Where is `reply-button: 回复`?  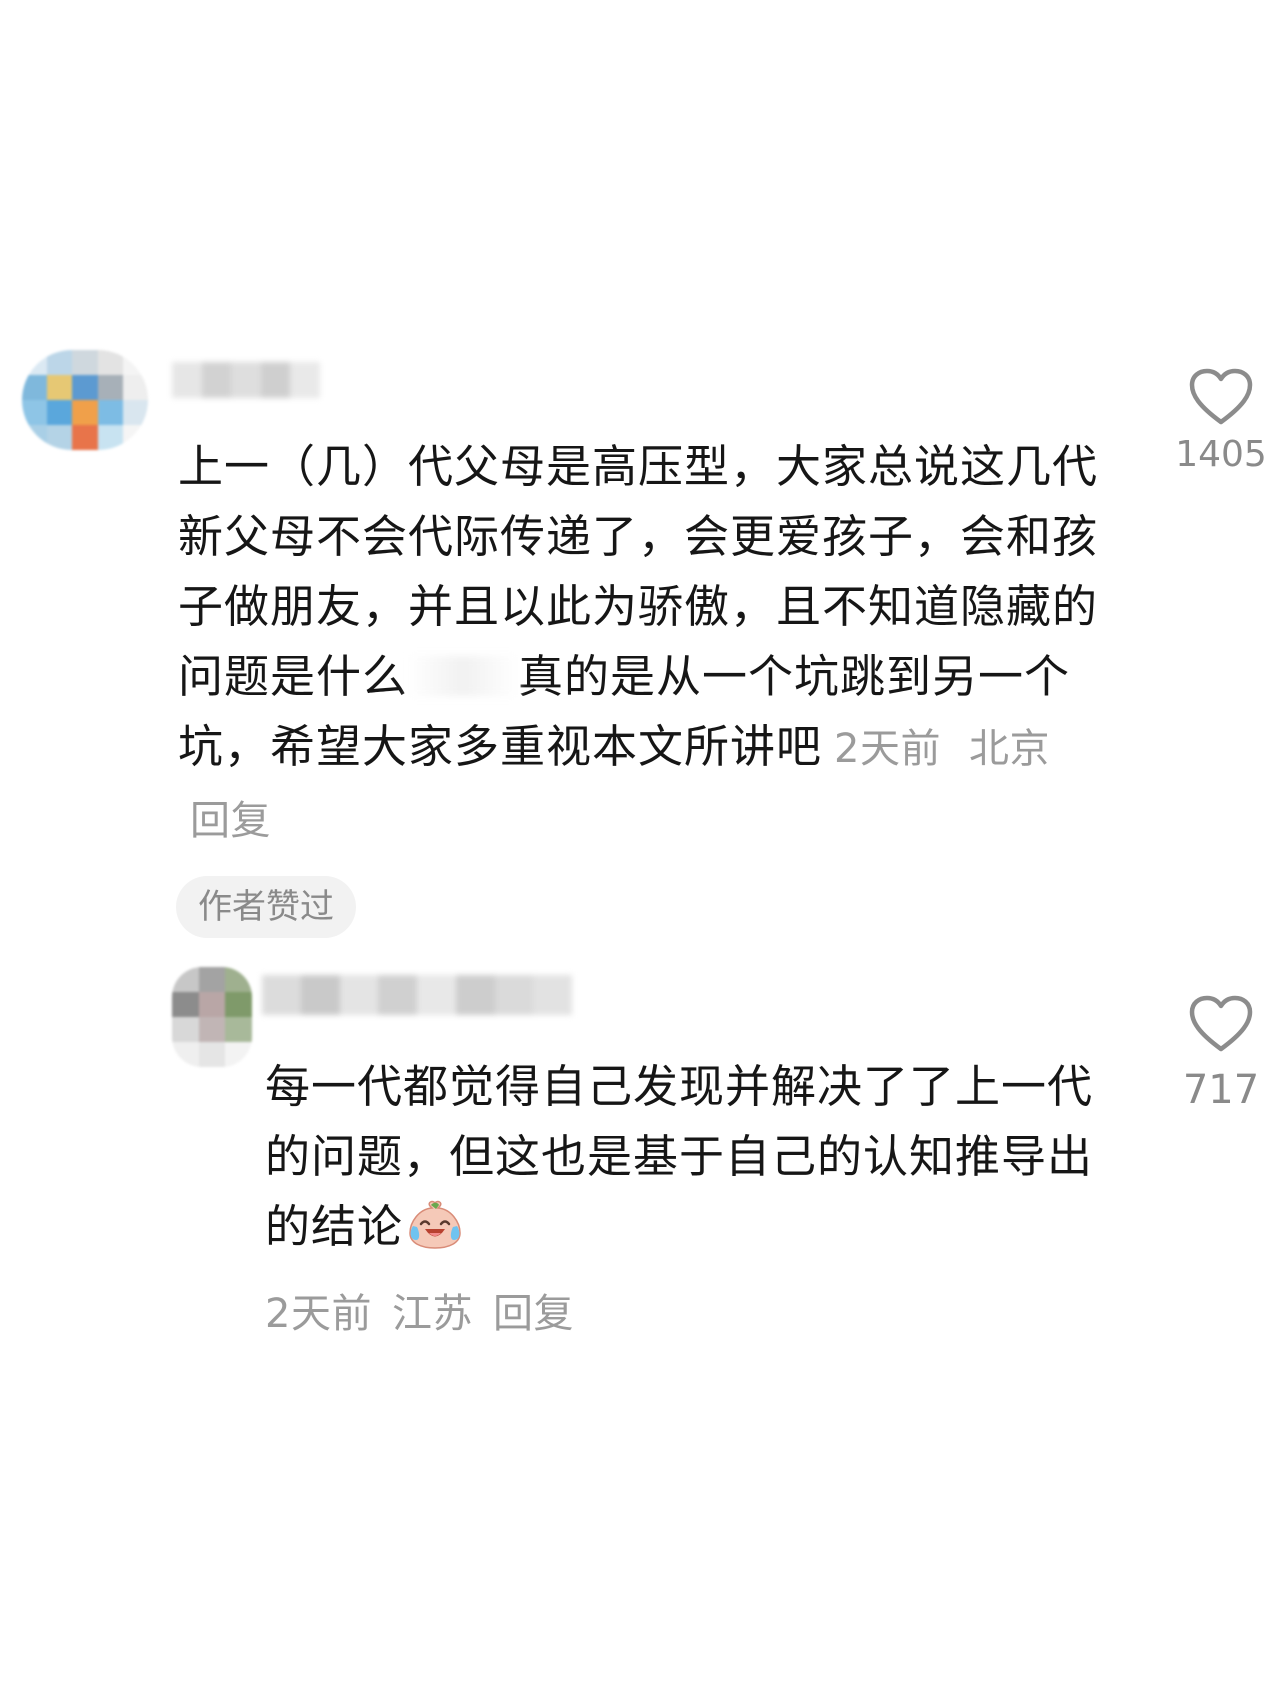 reply-button: 回复 is located at coordinates (230, 821).